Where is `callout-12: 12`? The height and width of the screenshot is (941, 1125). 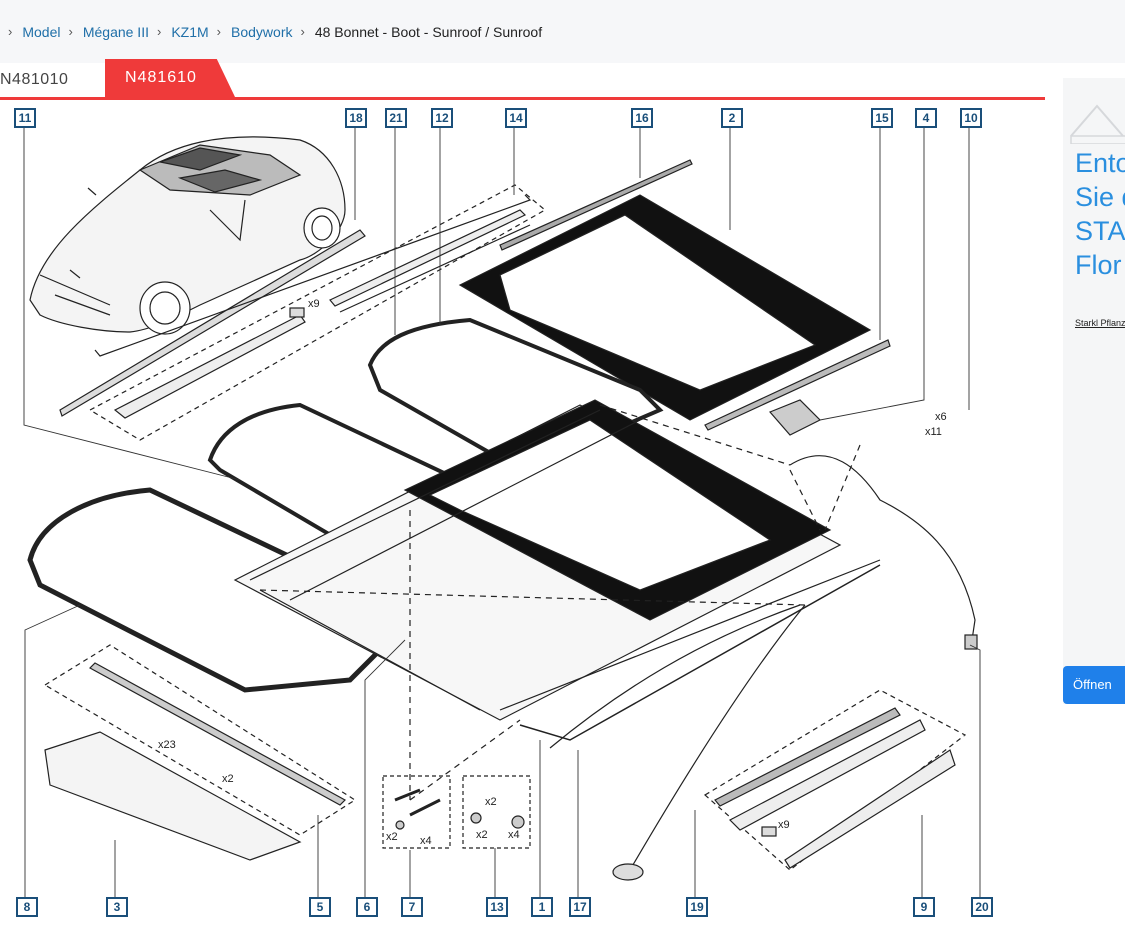 callout-12: 12 is located at coordinates (442, 118).